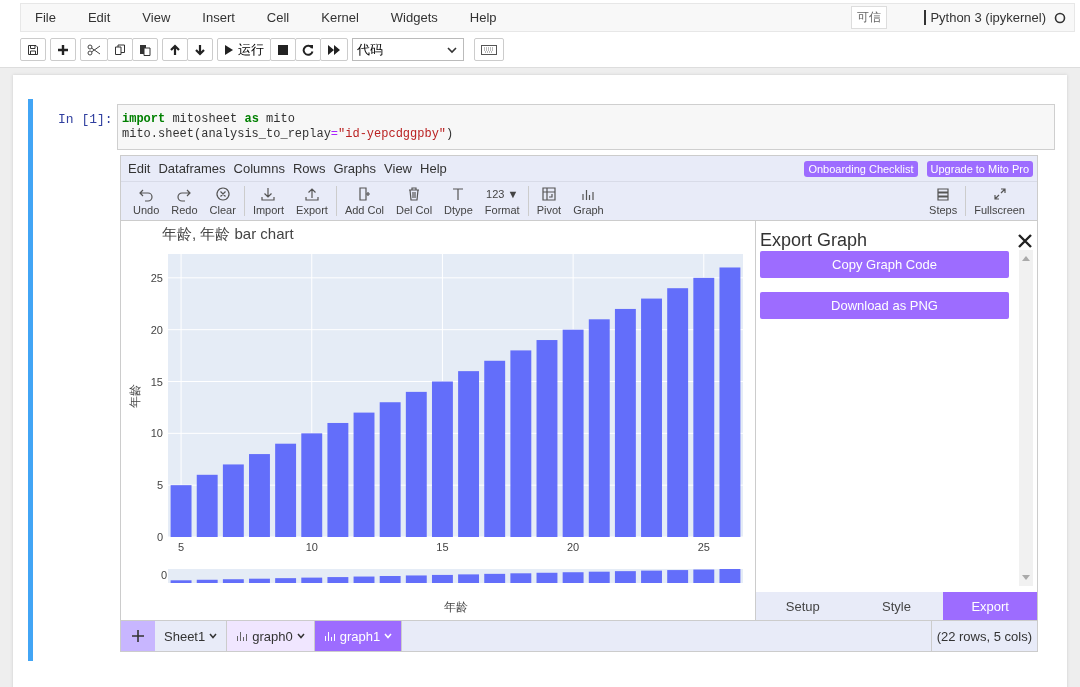 The height and width of the screenshot is (687, 1080). What do you see at coordinates (588, 201) in the screenshot?
I see `toolbar-button: Graph` at bounding box center [588, 201].